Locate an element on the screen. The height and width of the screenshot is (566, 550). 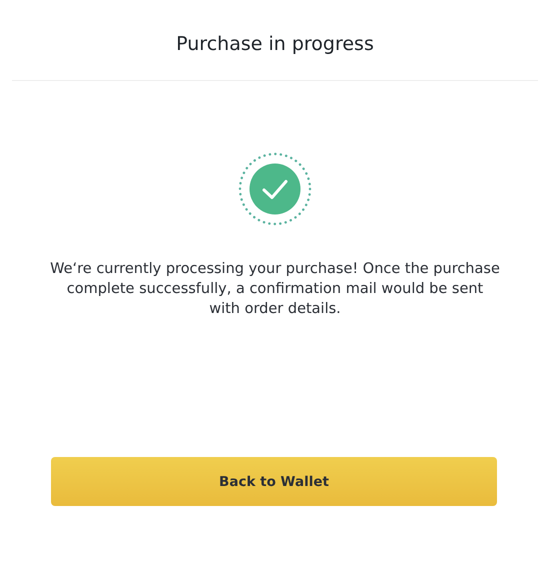
dialog-title: Purchase in progress is located at coordinates (275, 43).